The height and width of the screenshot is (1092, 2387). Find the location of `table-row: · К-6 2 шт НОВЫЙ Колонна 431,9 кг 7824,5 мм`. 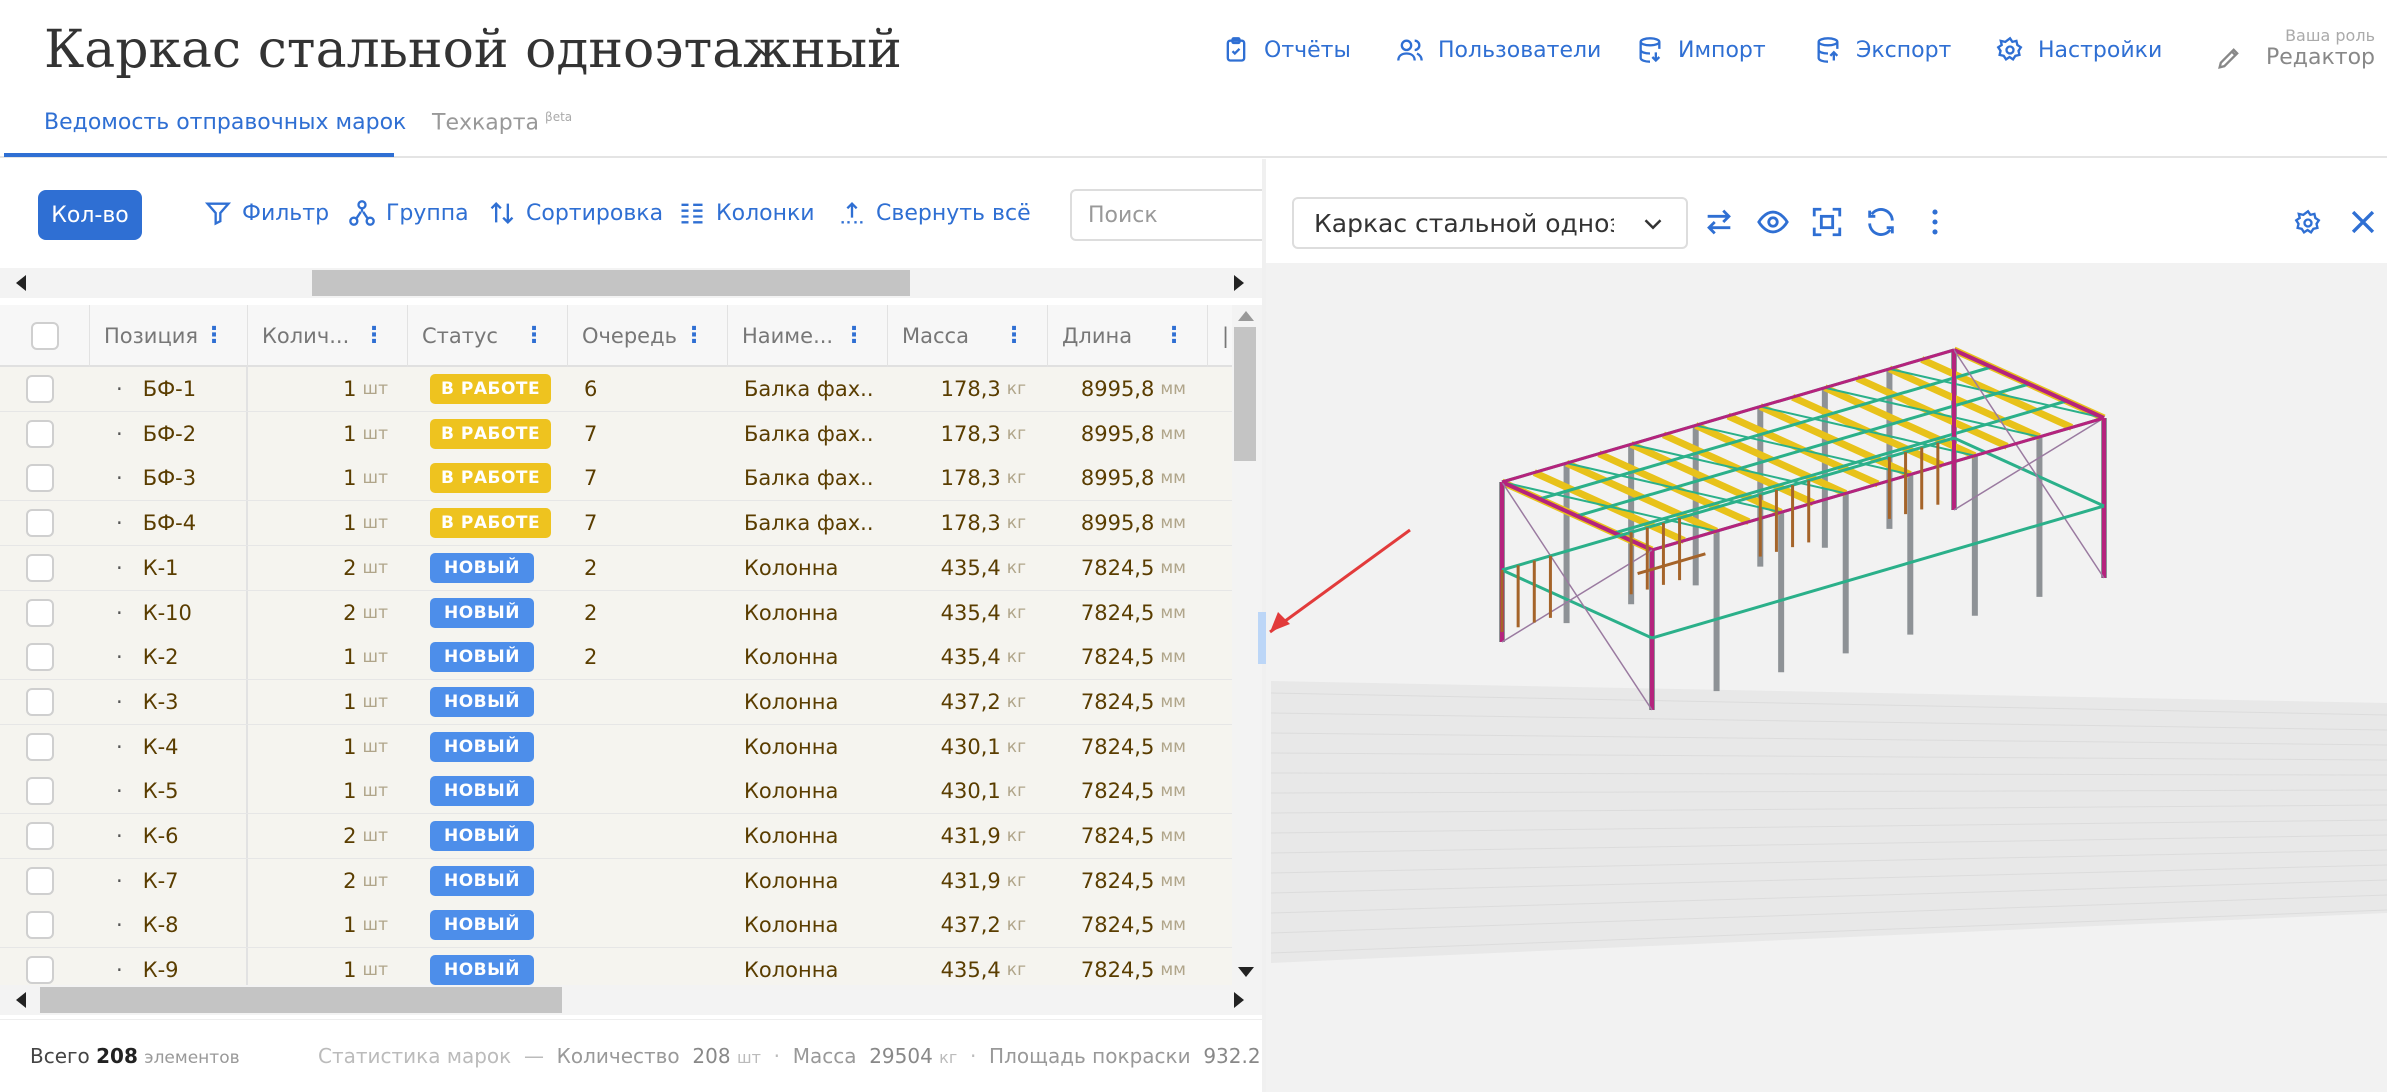

table-row: · К-6 2 шт НОВЫЙ Колонна 431,9 кг 7824,5 мм is located at coordinates (616, 836).